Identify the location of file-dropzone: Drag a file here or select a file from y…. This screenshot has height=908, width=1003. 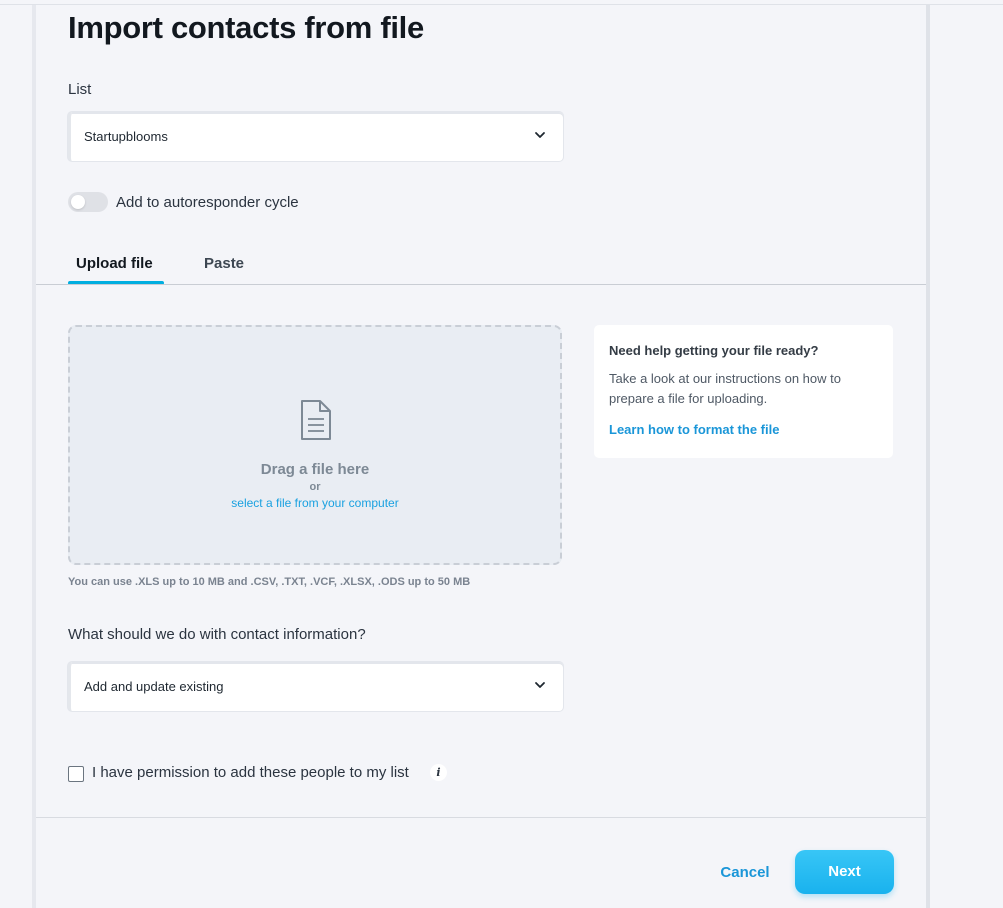
(315, 445).